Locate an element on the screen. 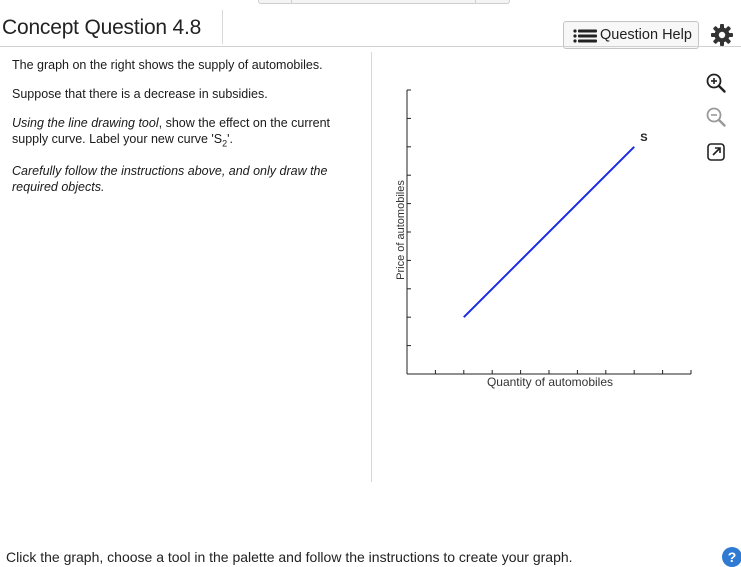 The image size is (741, 567). page-title: Concept Question 4.8 is located at coordinates (102, 27).